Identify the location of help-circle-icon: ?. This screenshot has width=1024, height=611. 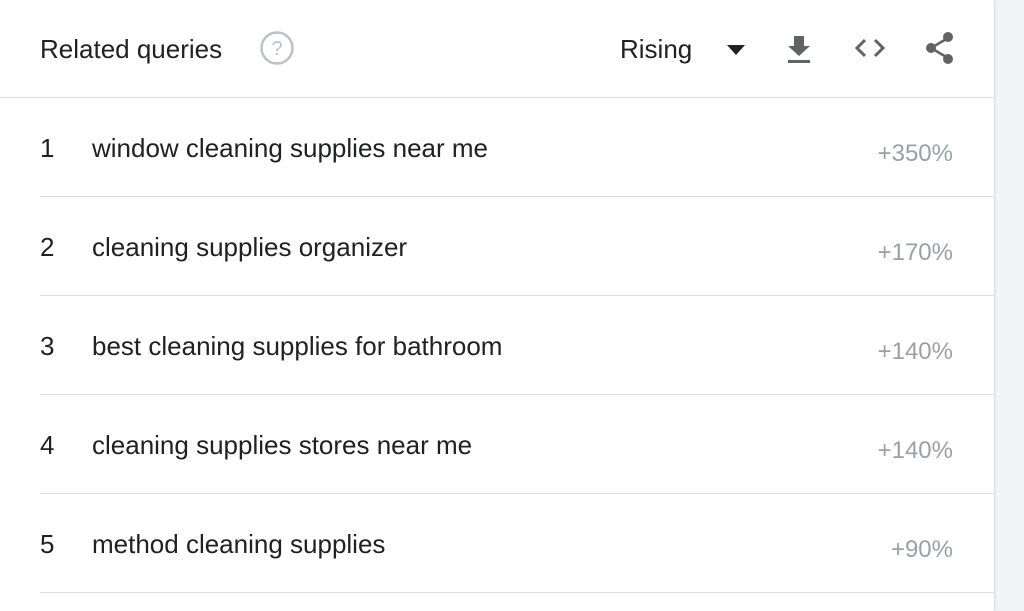
(277, 48).